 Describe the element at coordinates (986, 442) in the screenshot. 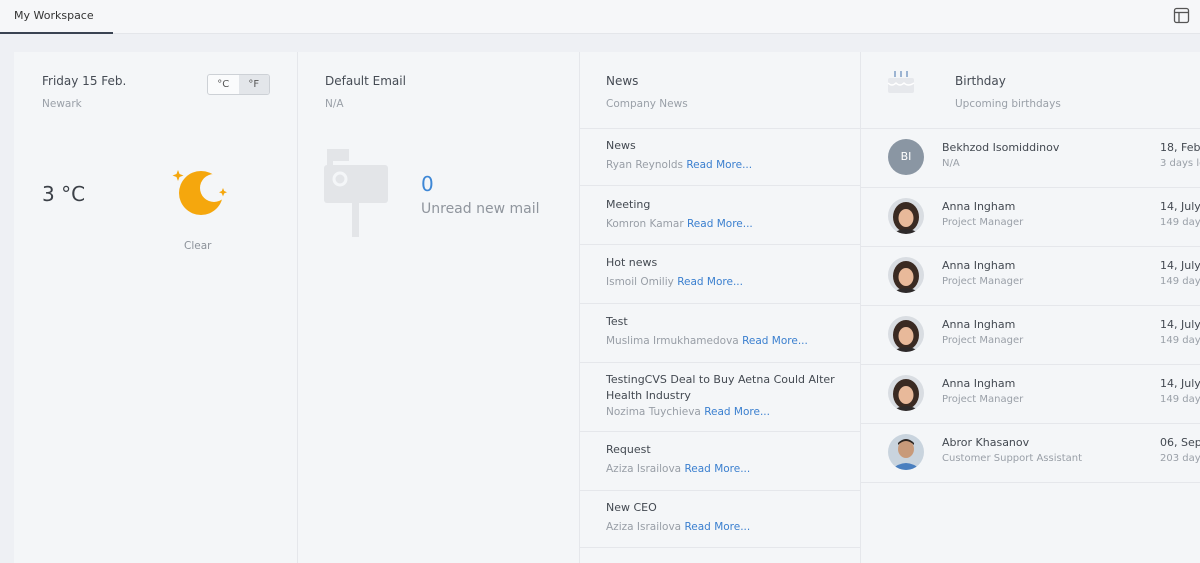

I see `birthday-name: Abror Khasanov` at that location.